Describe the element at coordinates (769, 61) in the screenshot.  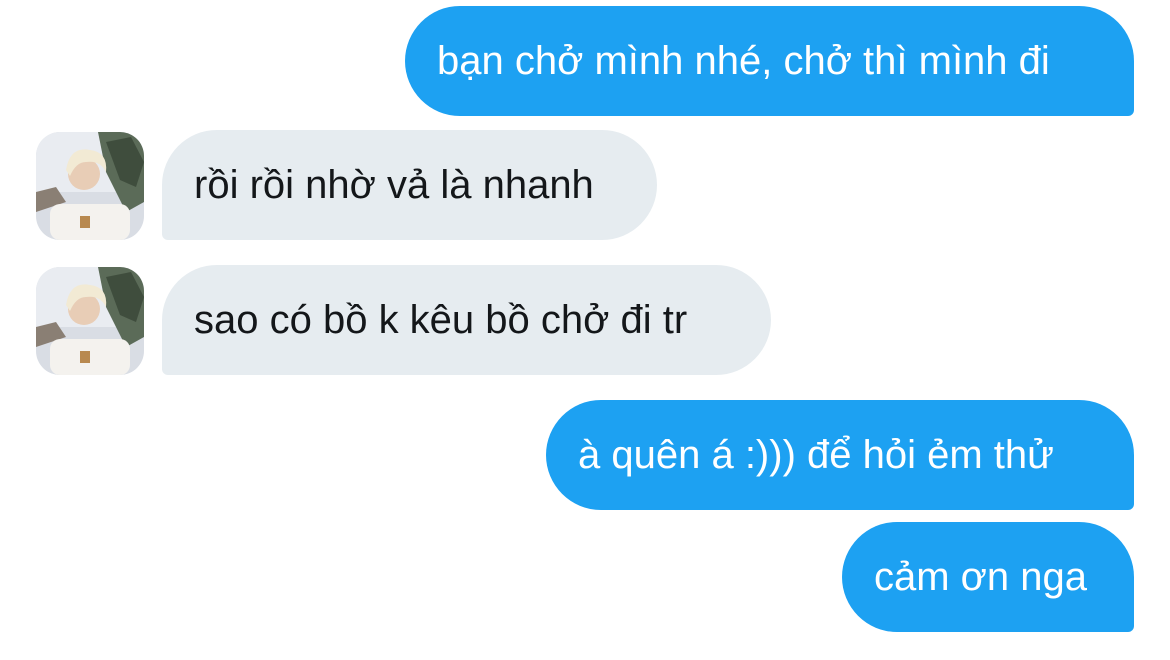
I see `outgoing-message-bubble: bạn chở mình nhé, chở thì mình đi` at that location.